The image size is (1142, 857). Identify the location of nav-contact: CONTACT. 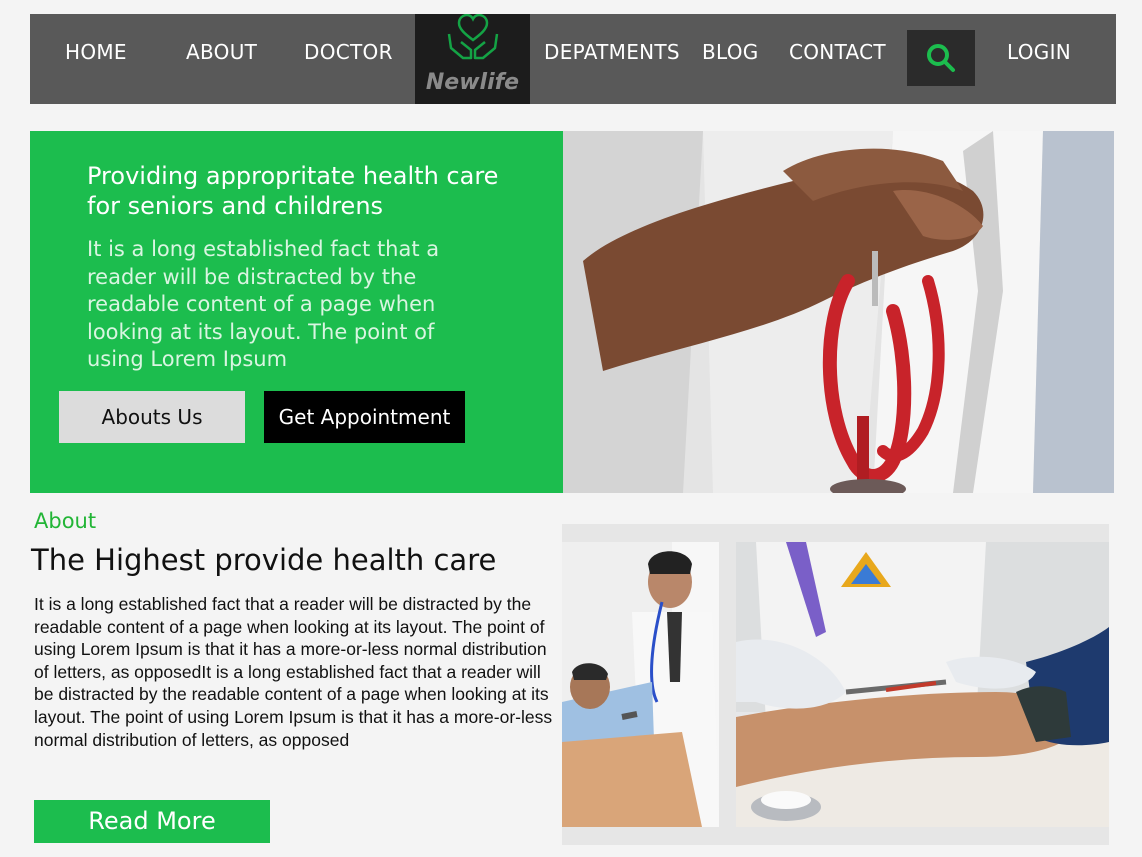
(837, 51).